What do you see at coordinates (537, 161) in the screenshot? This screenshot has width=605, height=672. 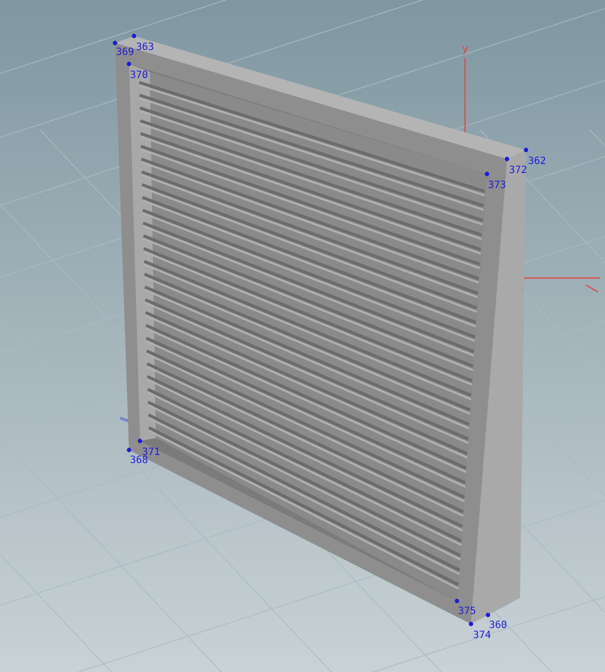 I see `point-label: 362` at bounding box center [537, 161].